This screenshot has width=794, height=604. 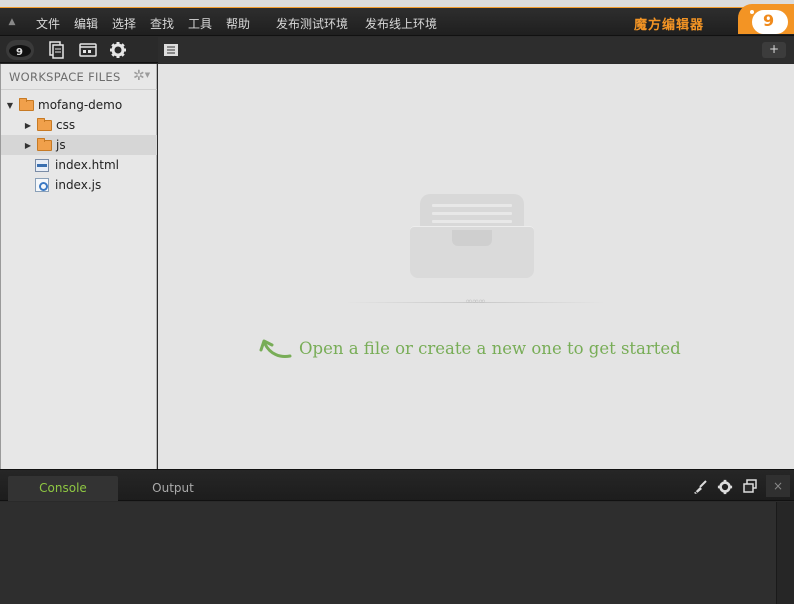 I want to click on menu-help: 帮助, so click(x=238, y=23).